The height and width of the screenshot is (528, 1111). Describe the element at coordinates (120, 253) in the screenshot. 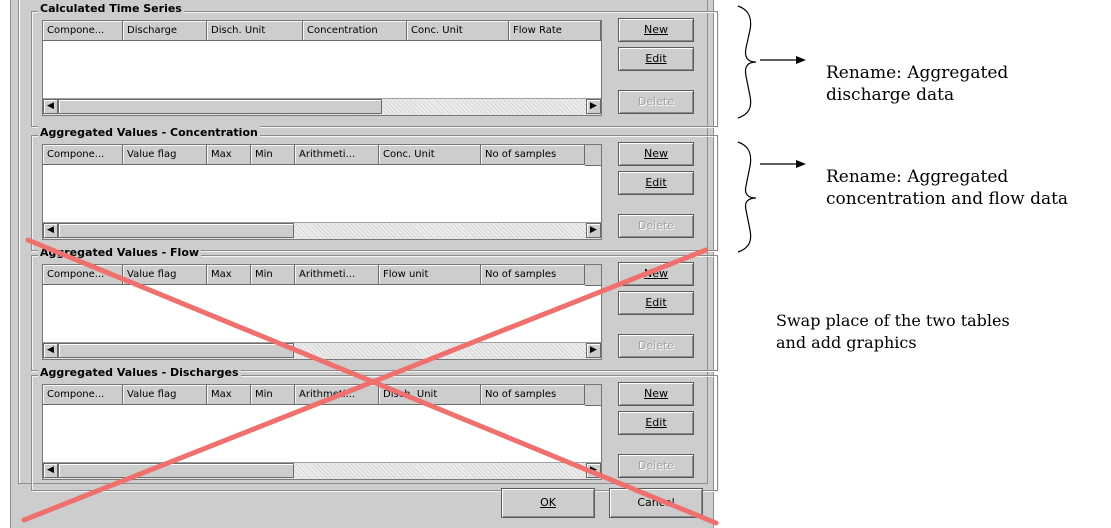

I see `group-title: Aggregated Values - Flow` at that location.